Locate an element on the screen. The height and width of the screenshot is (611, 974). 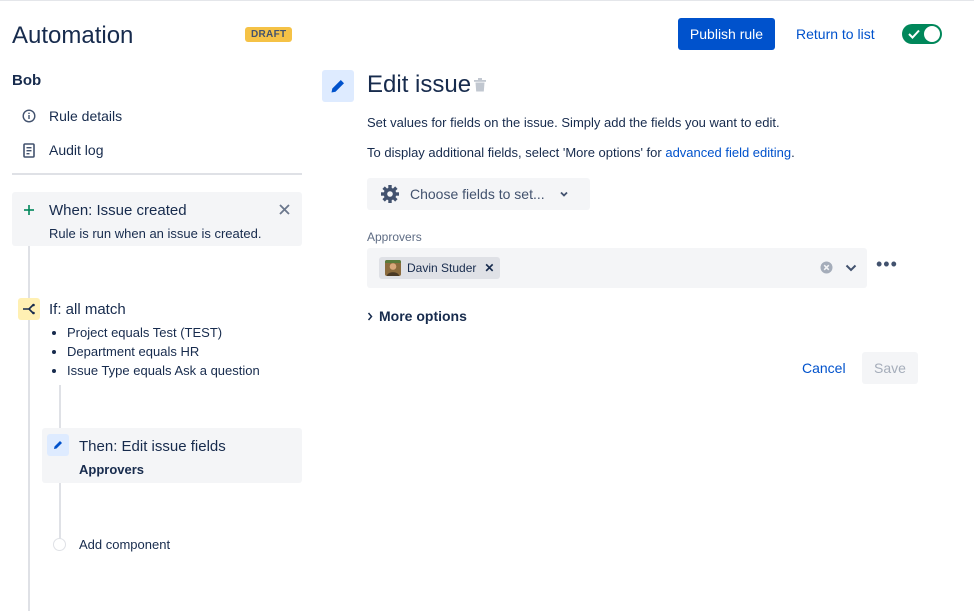
toggle-knob is located at coordinates (932, 34).